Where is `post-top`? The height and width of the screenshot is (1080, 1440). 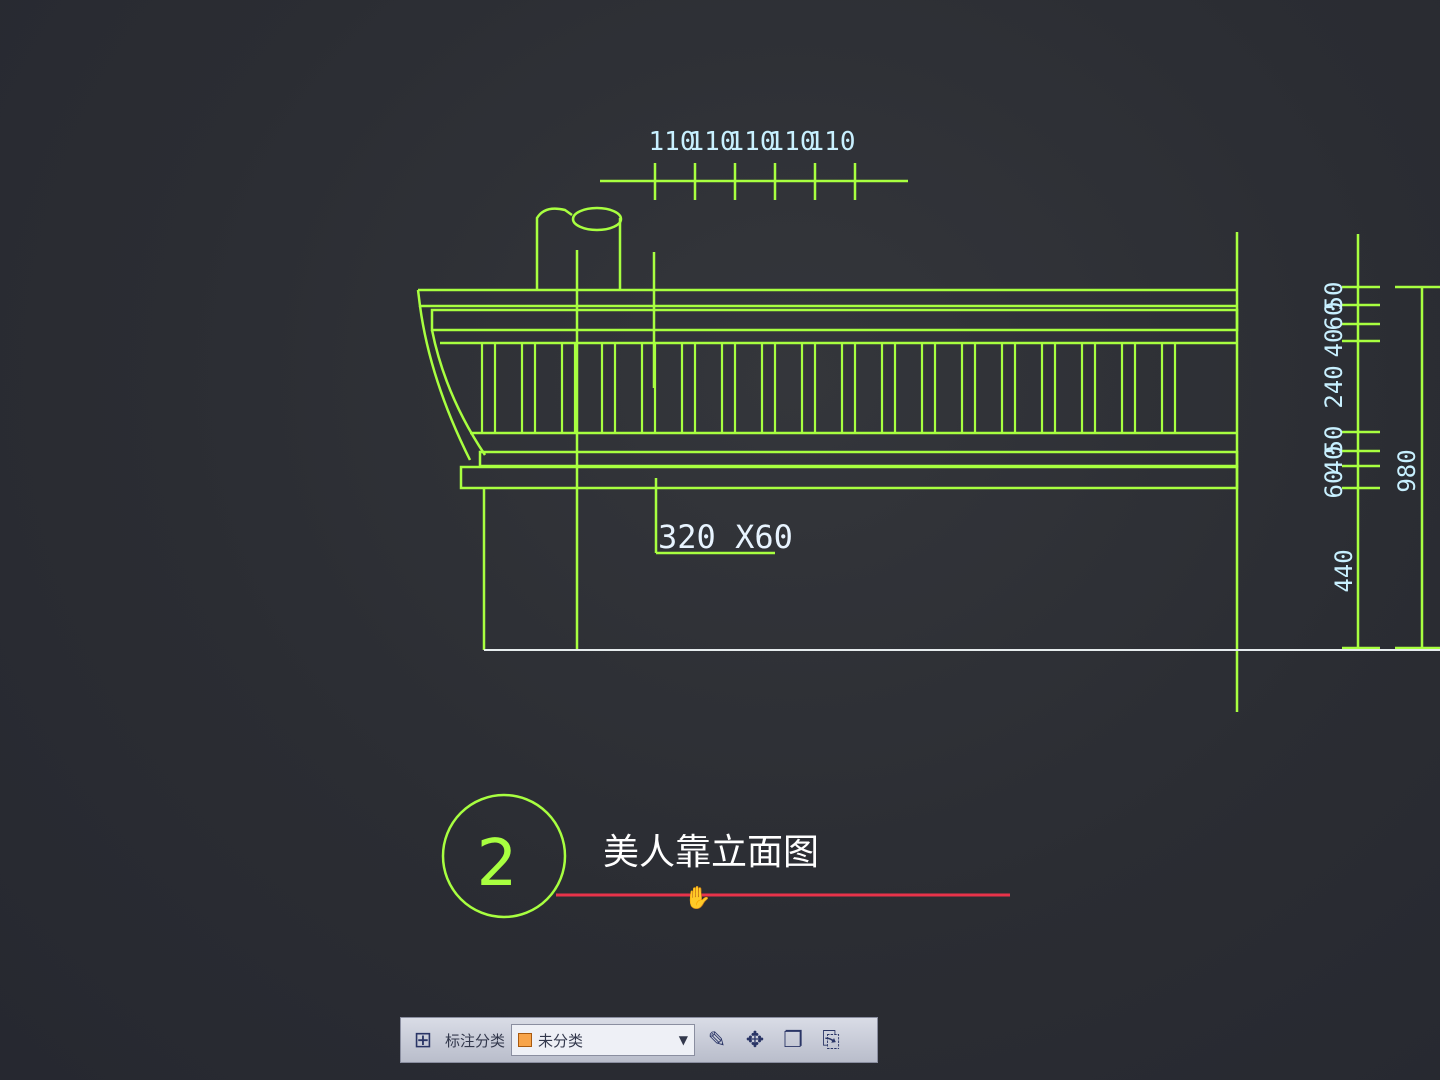
post-top is located at coordinates (597, 219).